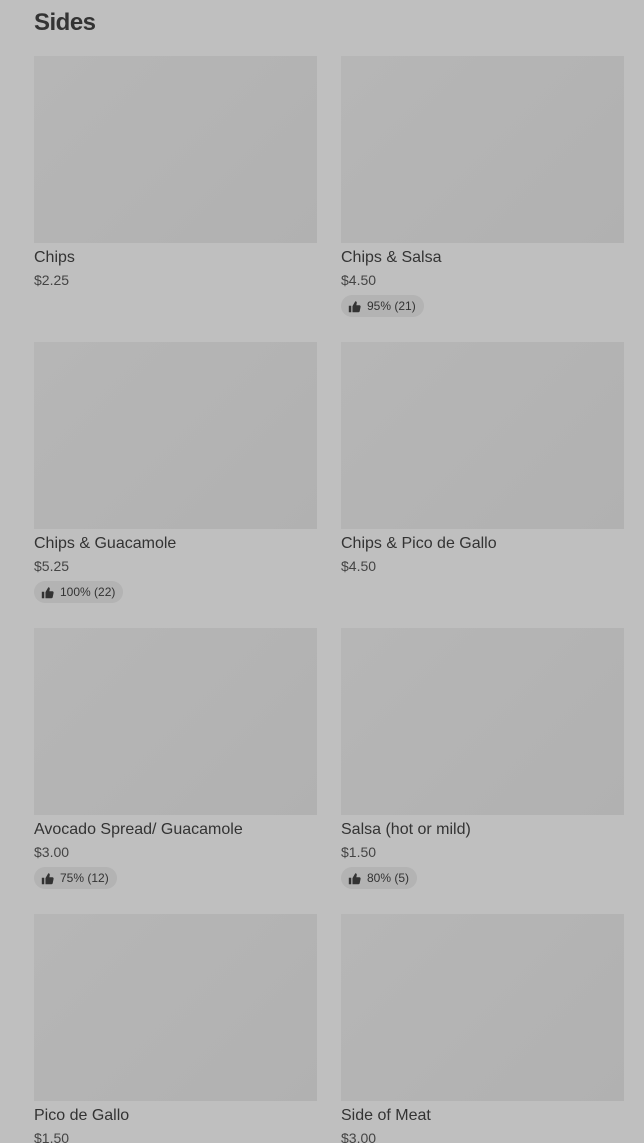 The image size is (644, 1143). I want to click on rating-badge: 95% (21), so click(382, 306).